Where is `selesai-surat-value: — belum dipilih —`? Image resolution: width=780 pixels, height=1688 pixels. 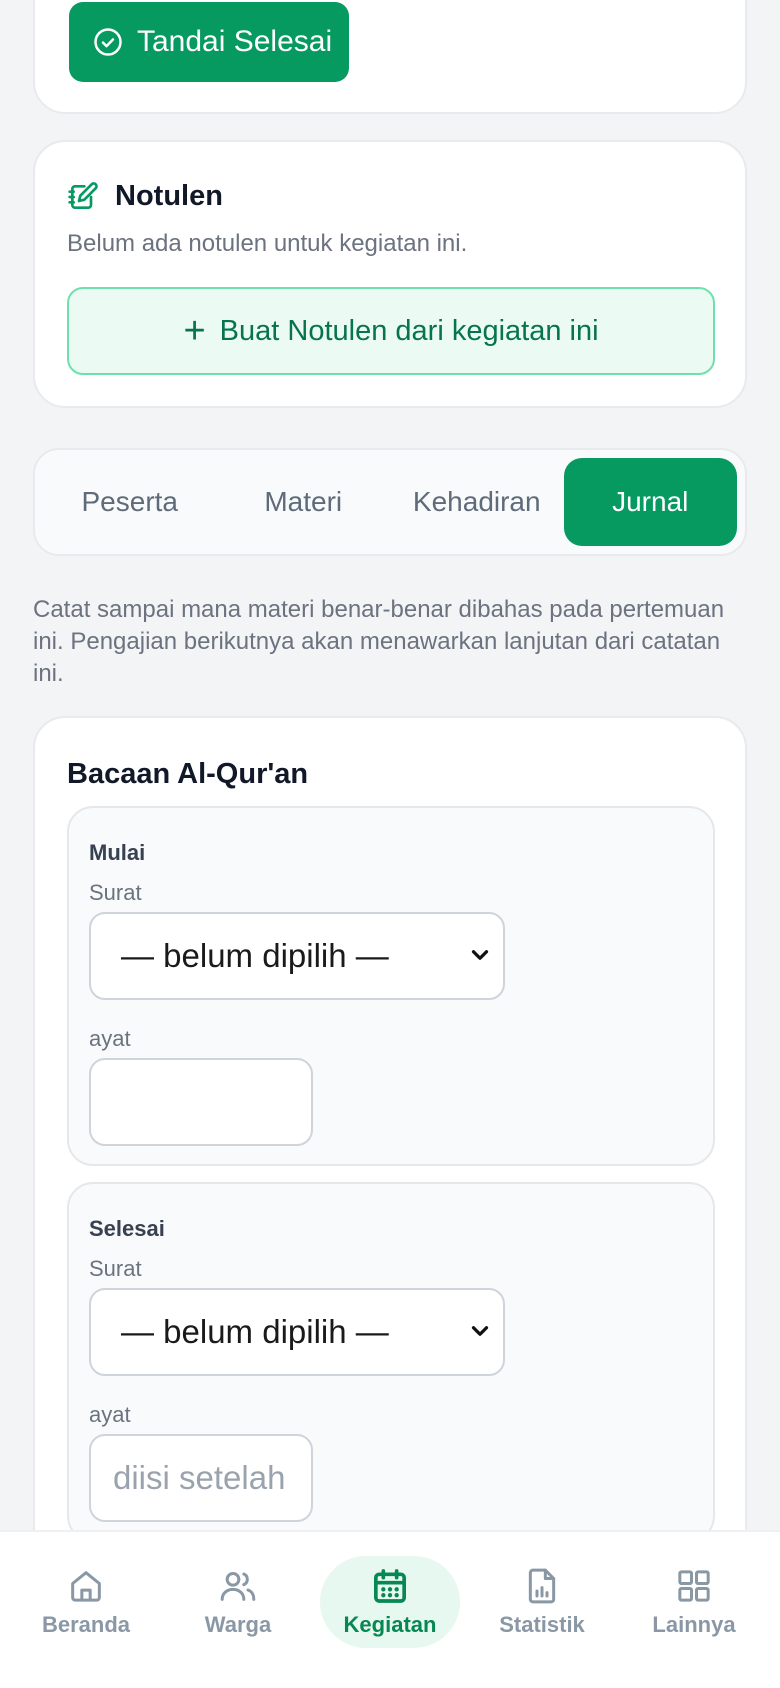
selesai-surat-value: — belum dipilih — is located at coordinates (255, 1331).